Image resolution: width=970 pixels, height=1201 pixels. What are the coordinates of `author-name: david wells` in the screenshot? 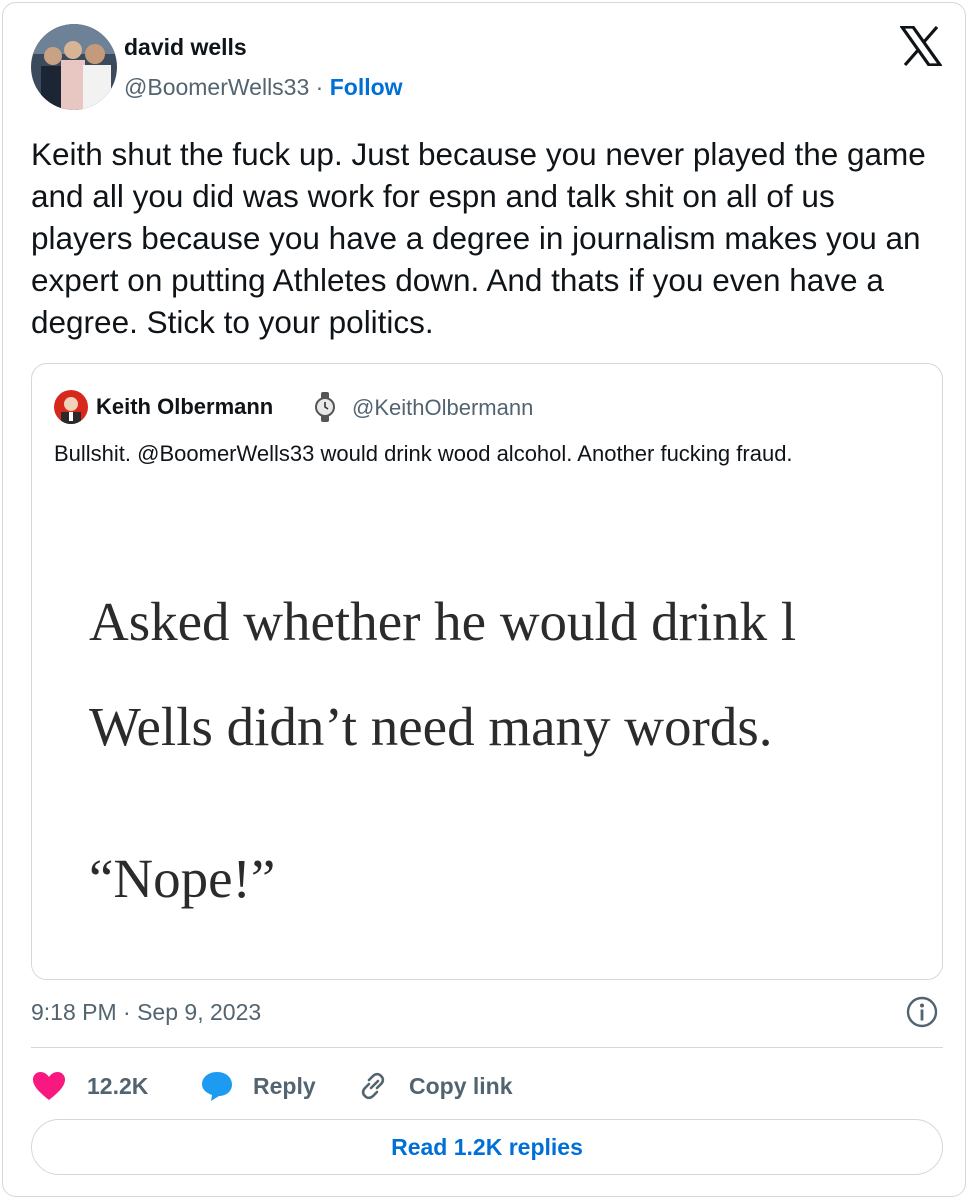 It's located at (185, 47).